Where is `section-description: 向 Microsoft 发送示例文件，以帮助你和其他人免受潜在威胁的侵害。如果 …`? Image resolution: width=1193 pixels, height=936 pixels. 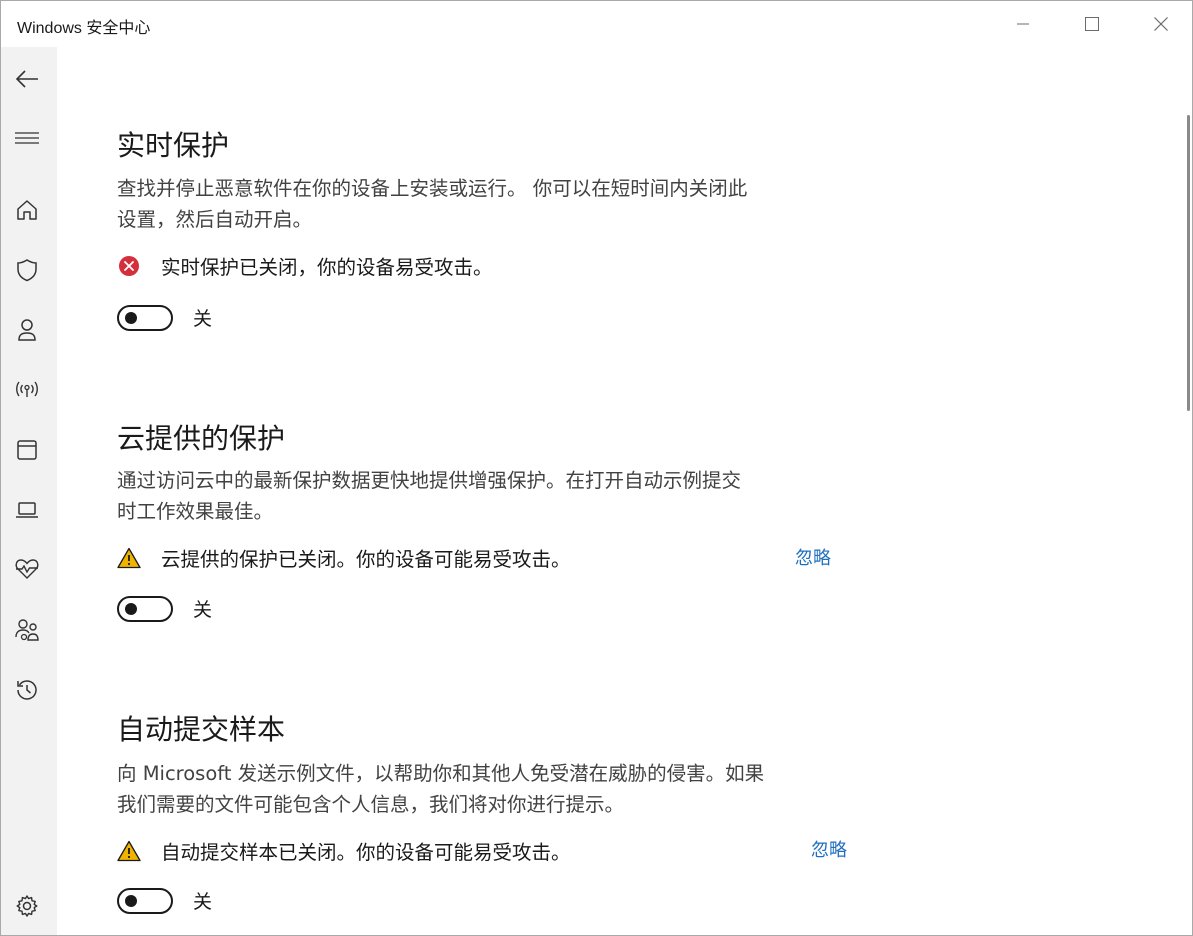 section-description: 向 Microsoft 发送示例文件，以帮助你和其他人免受潜在威胁的侵害。如果 … is located at coordinates (497, 789).